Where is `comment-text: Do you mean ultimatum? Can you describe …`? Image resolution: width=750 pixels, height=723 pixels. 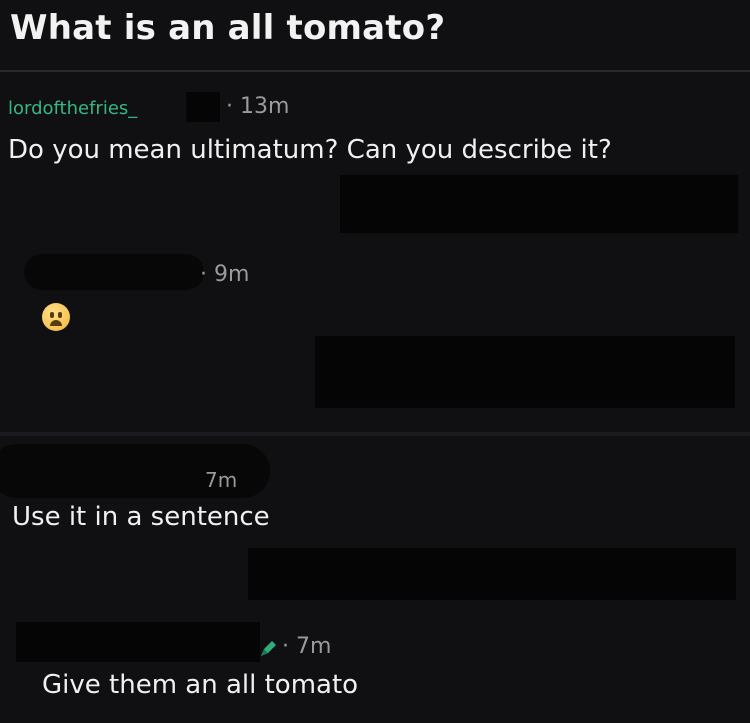 comment-text: Do you mean ultimatum? Can you describe … is located at coordinates (310, 150).